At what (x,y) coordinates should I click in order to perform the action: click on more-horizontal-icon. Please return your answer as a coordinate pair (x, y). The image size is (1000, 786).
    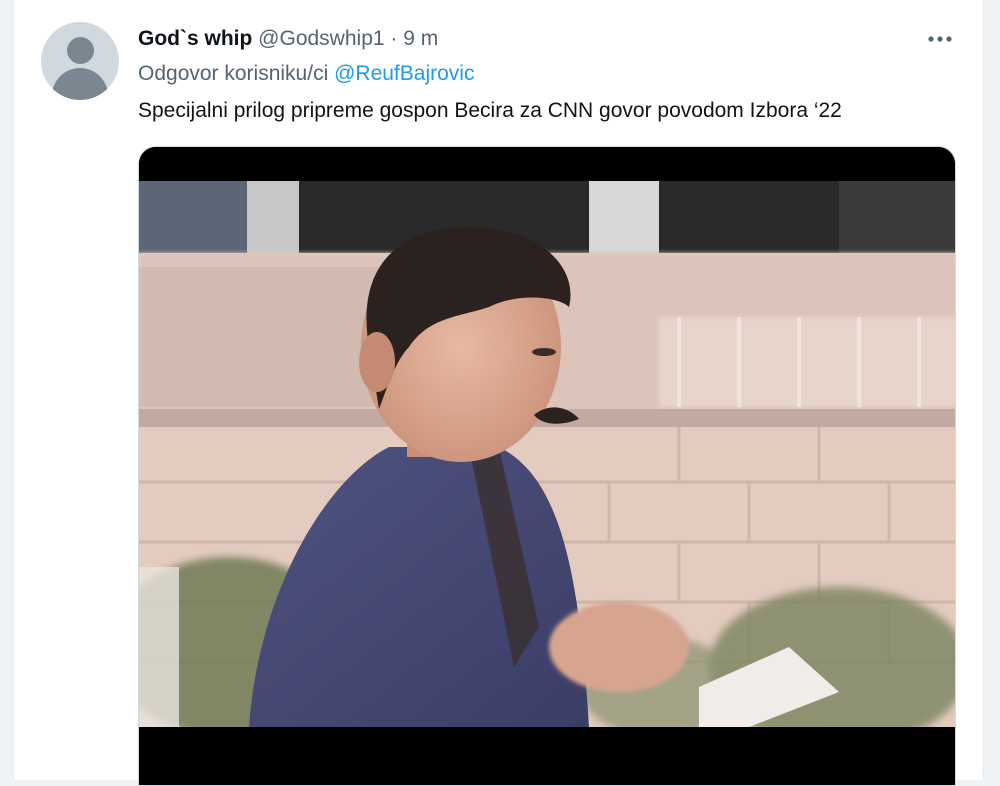
    Looking at the image, I should click on (940, 39).